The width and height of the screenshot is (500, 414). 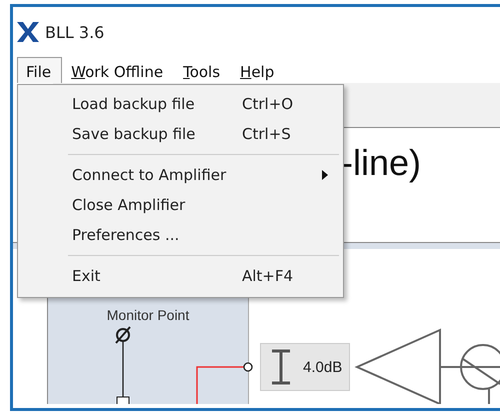 What do you see at coordinates (180, 104) in the screenshot?
I see `menu-item: Load backup file Ctrl+O` at bounding box center [180, 104].